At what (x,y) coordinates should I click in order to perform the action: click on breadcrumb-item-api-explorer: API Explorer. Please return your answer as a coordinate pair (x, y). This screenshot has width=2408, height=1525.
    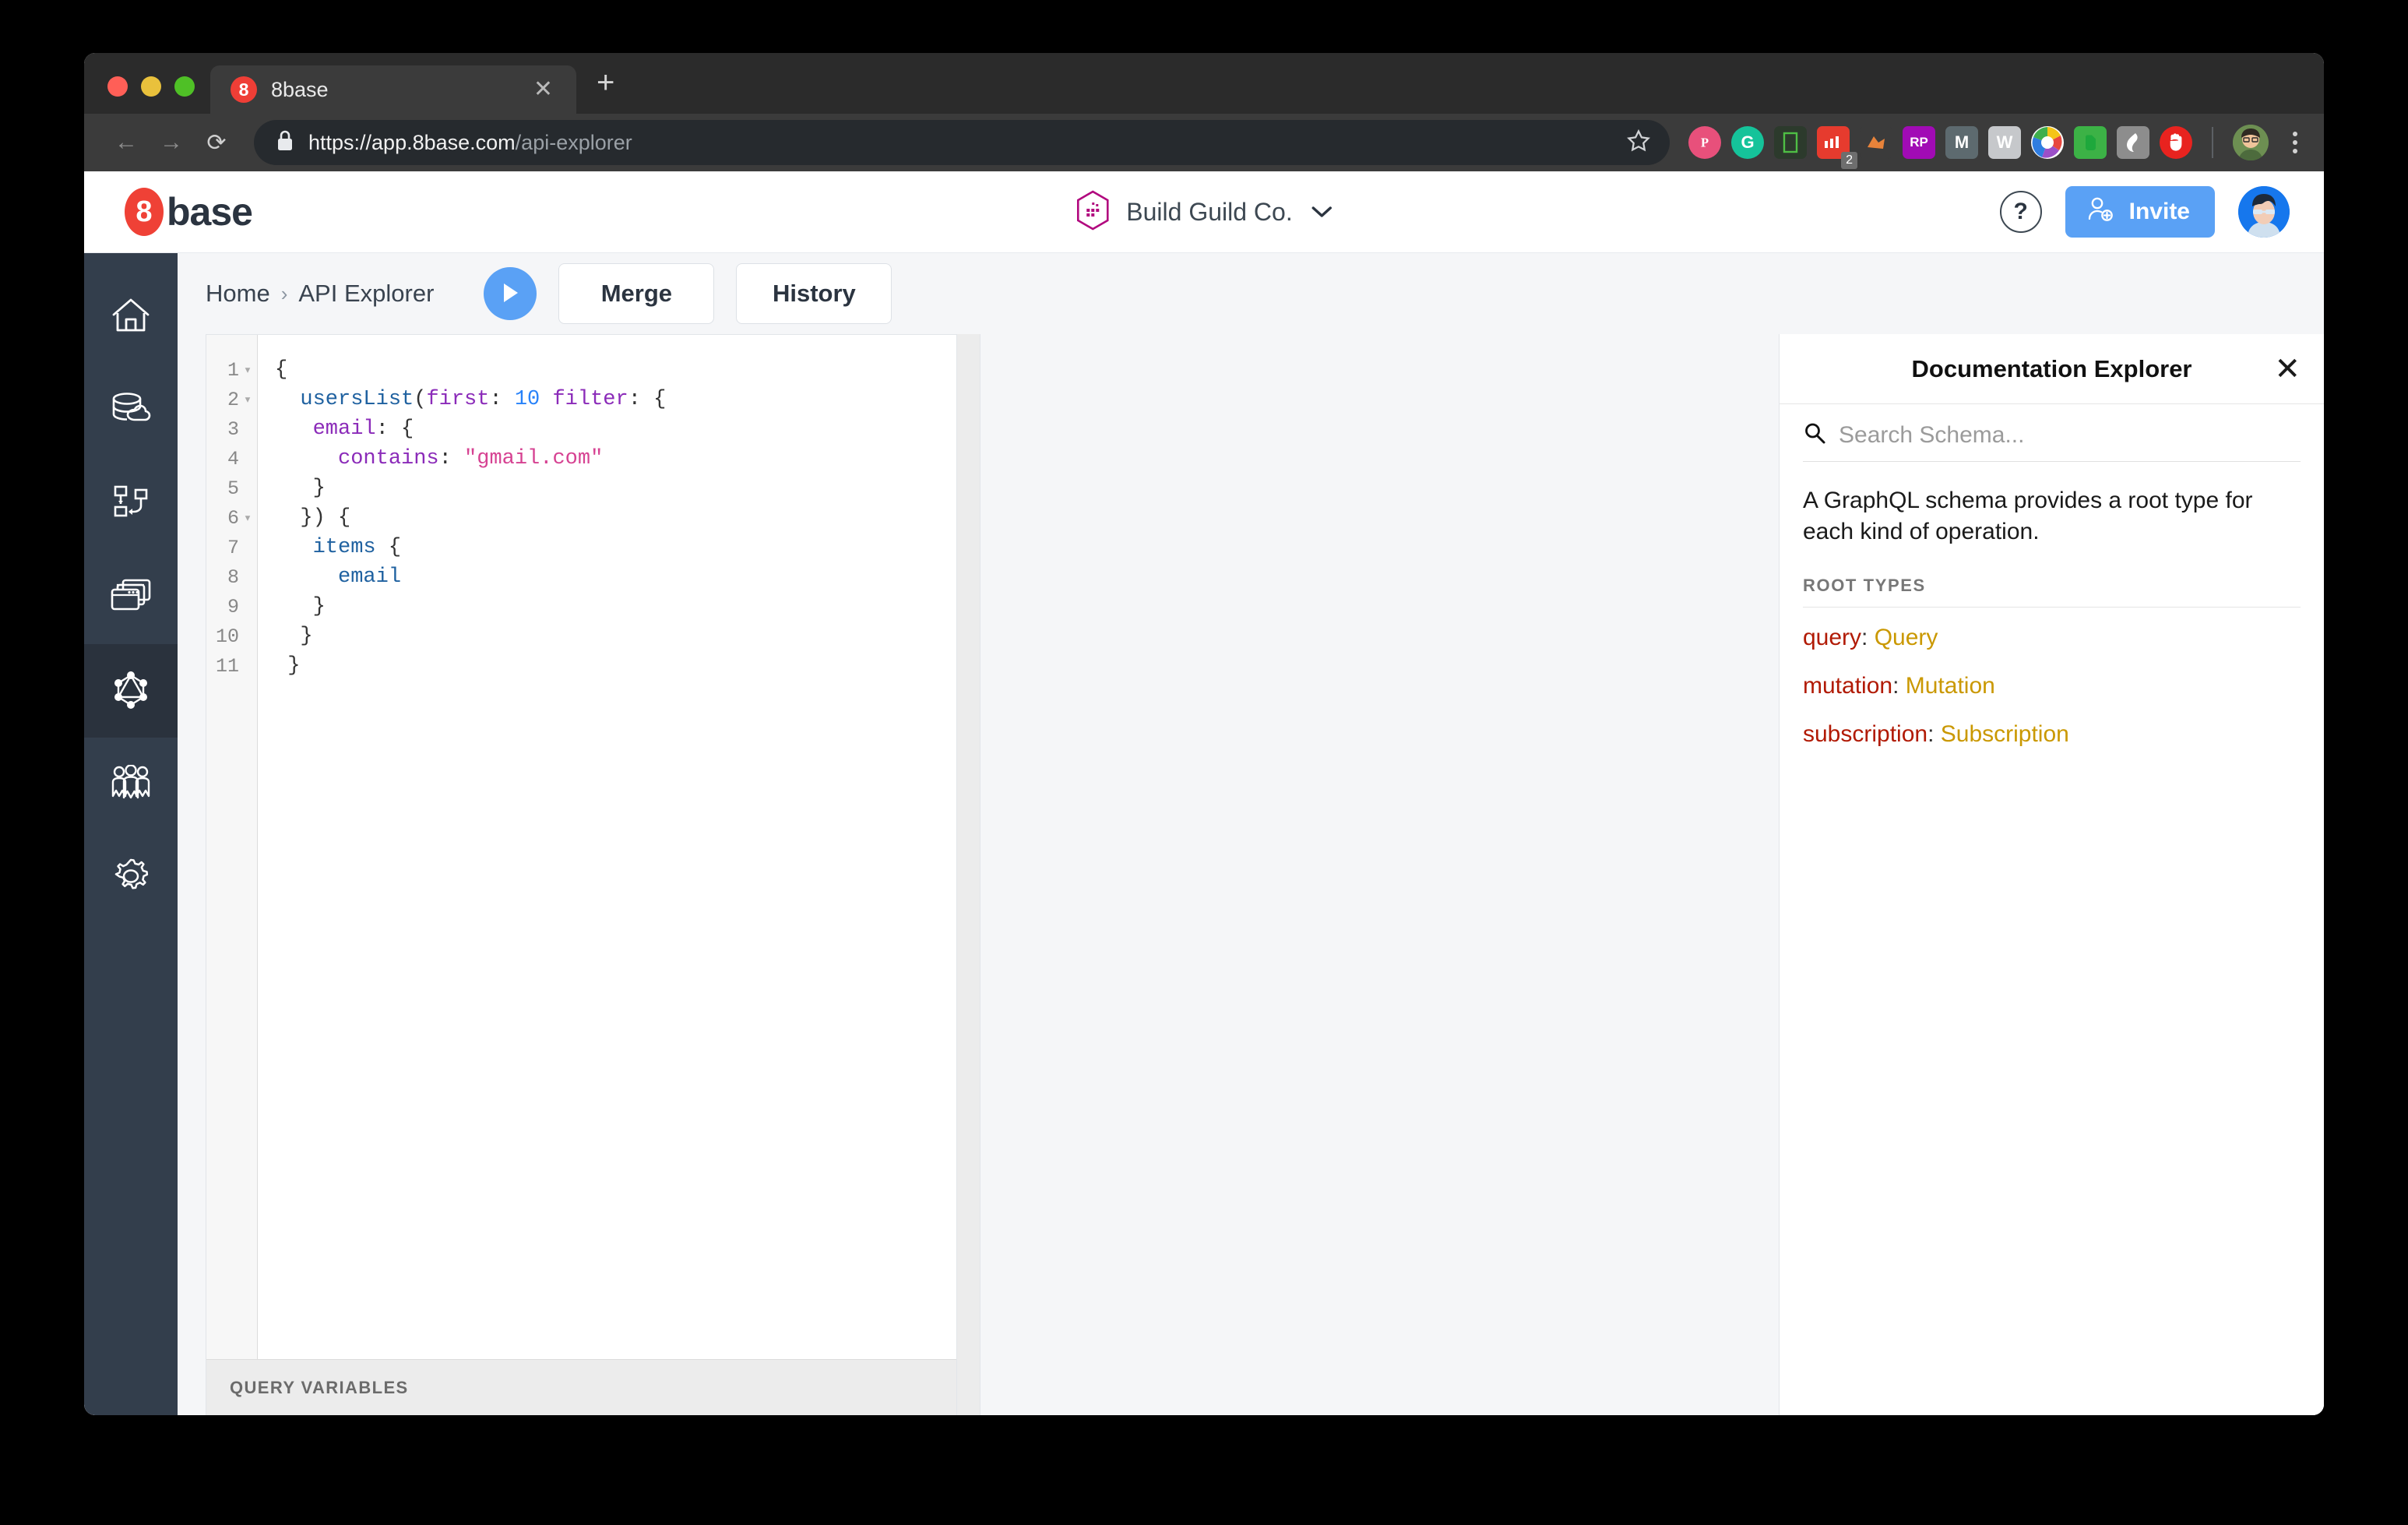
    Looking at the image, I should click on (366, 294).